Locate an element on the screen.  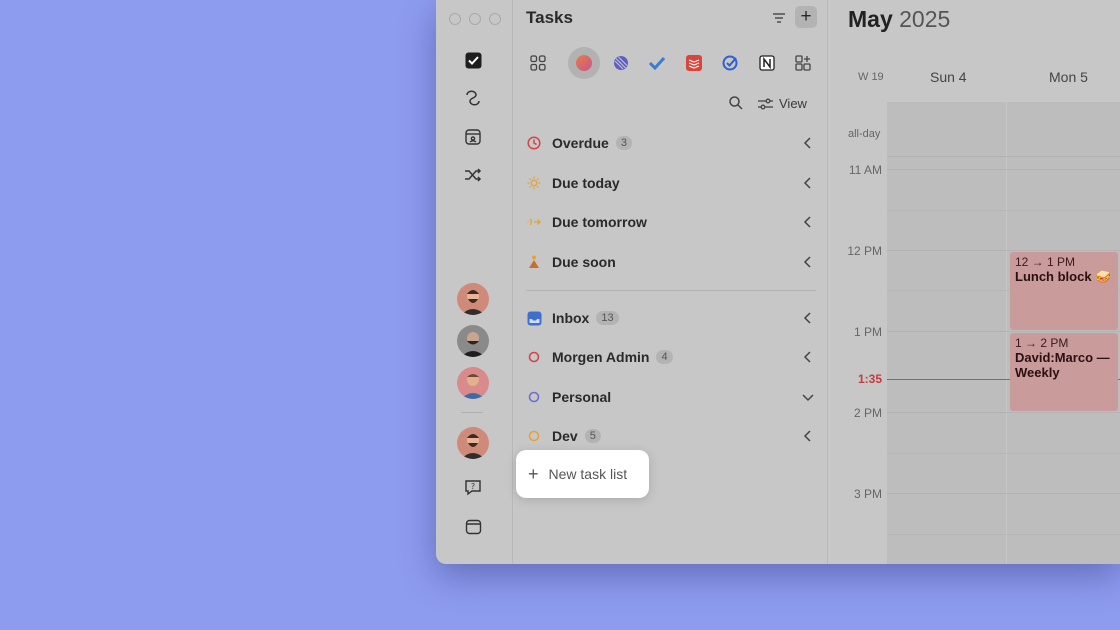
smart-list-due-tomorrow: Due tomorrow is located at coordinates (671, 222).